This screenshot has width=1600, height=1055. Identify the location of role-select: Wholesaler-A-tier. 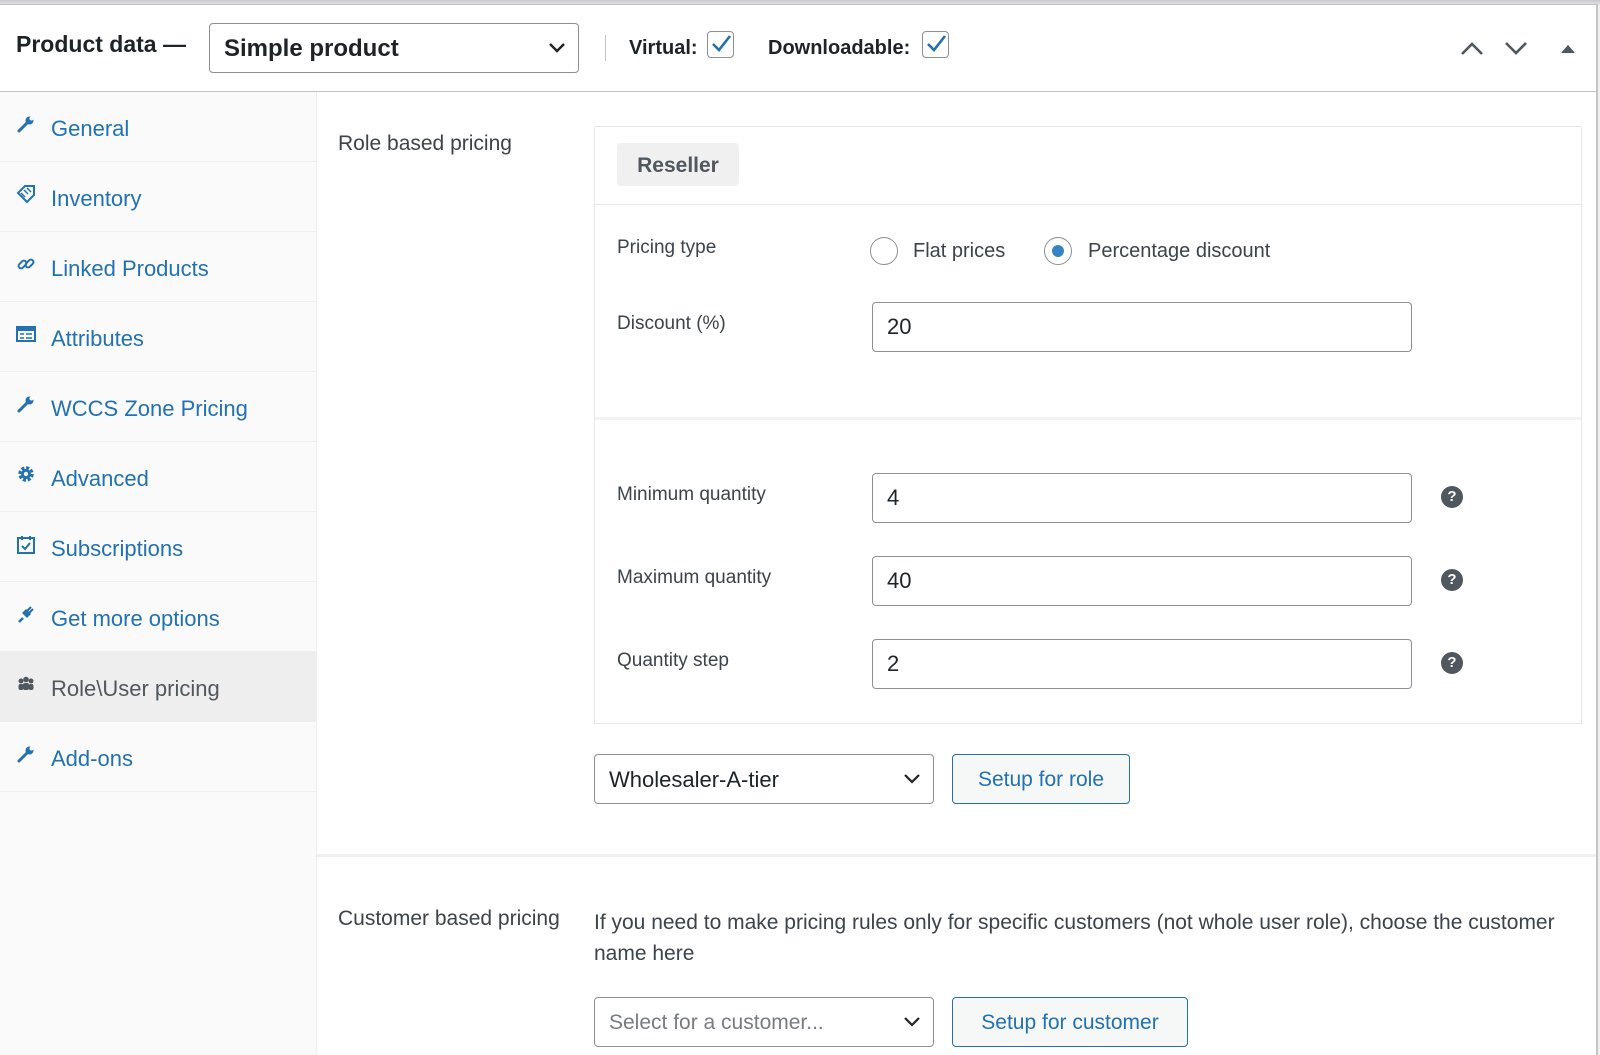
(764, 779).